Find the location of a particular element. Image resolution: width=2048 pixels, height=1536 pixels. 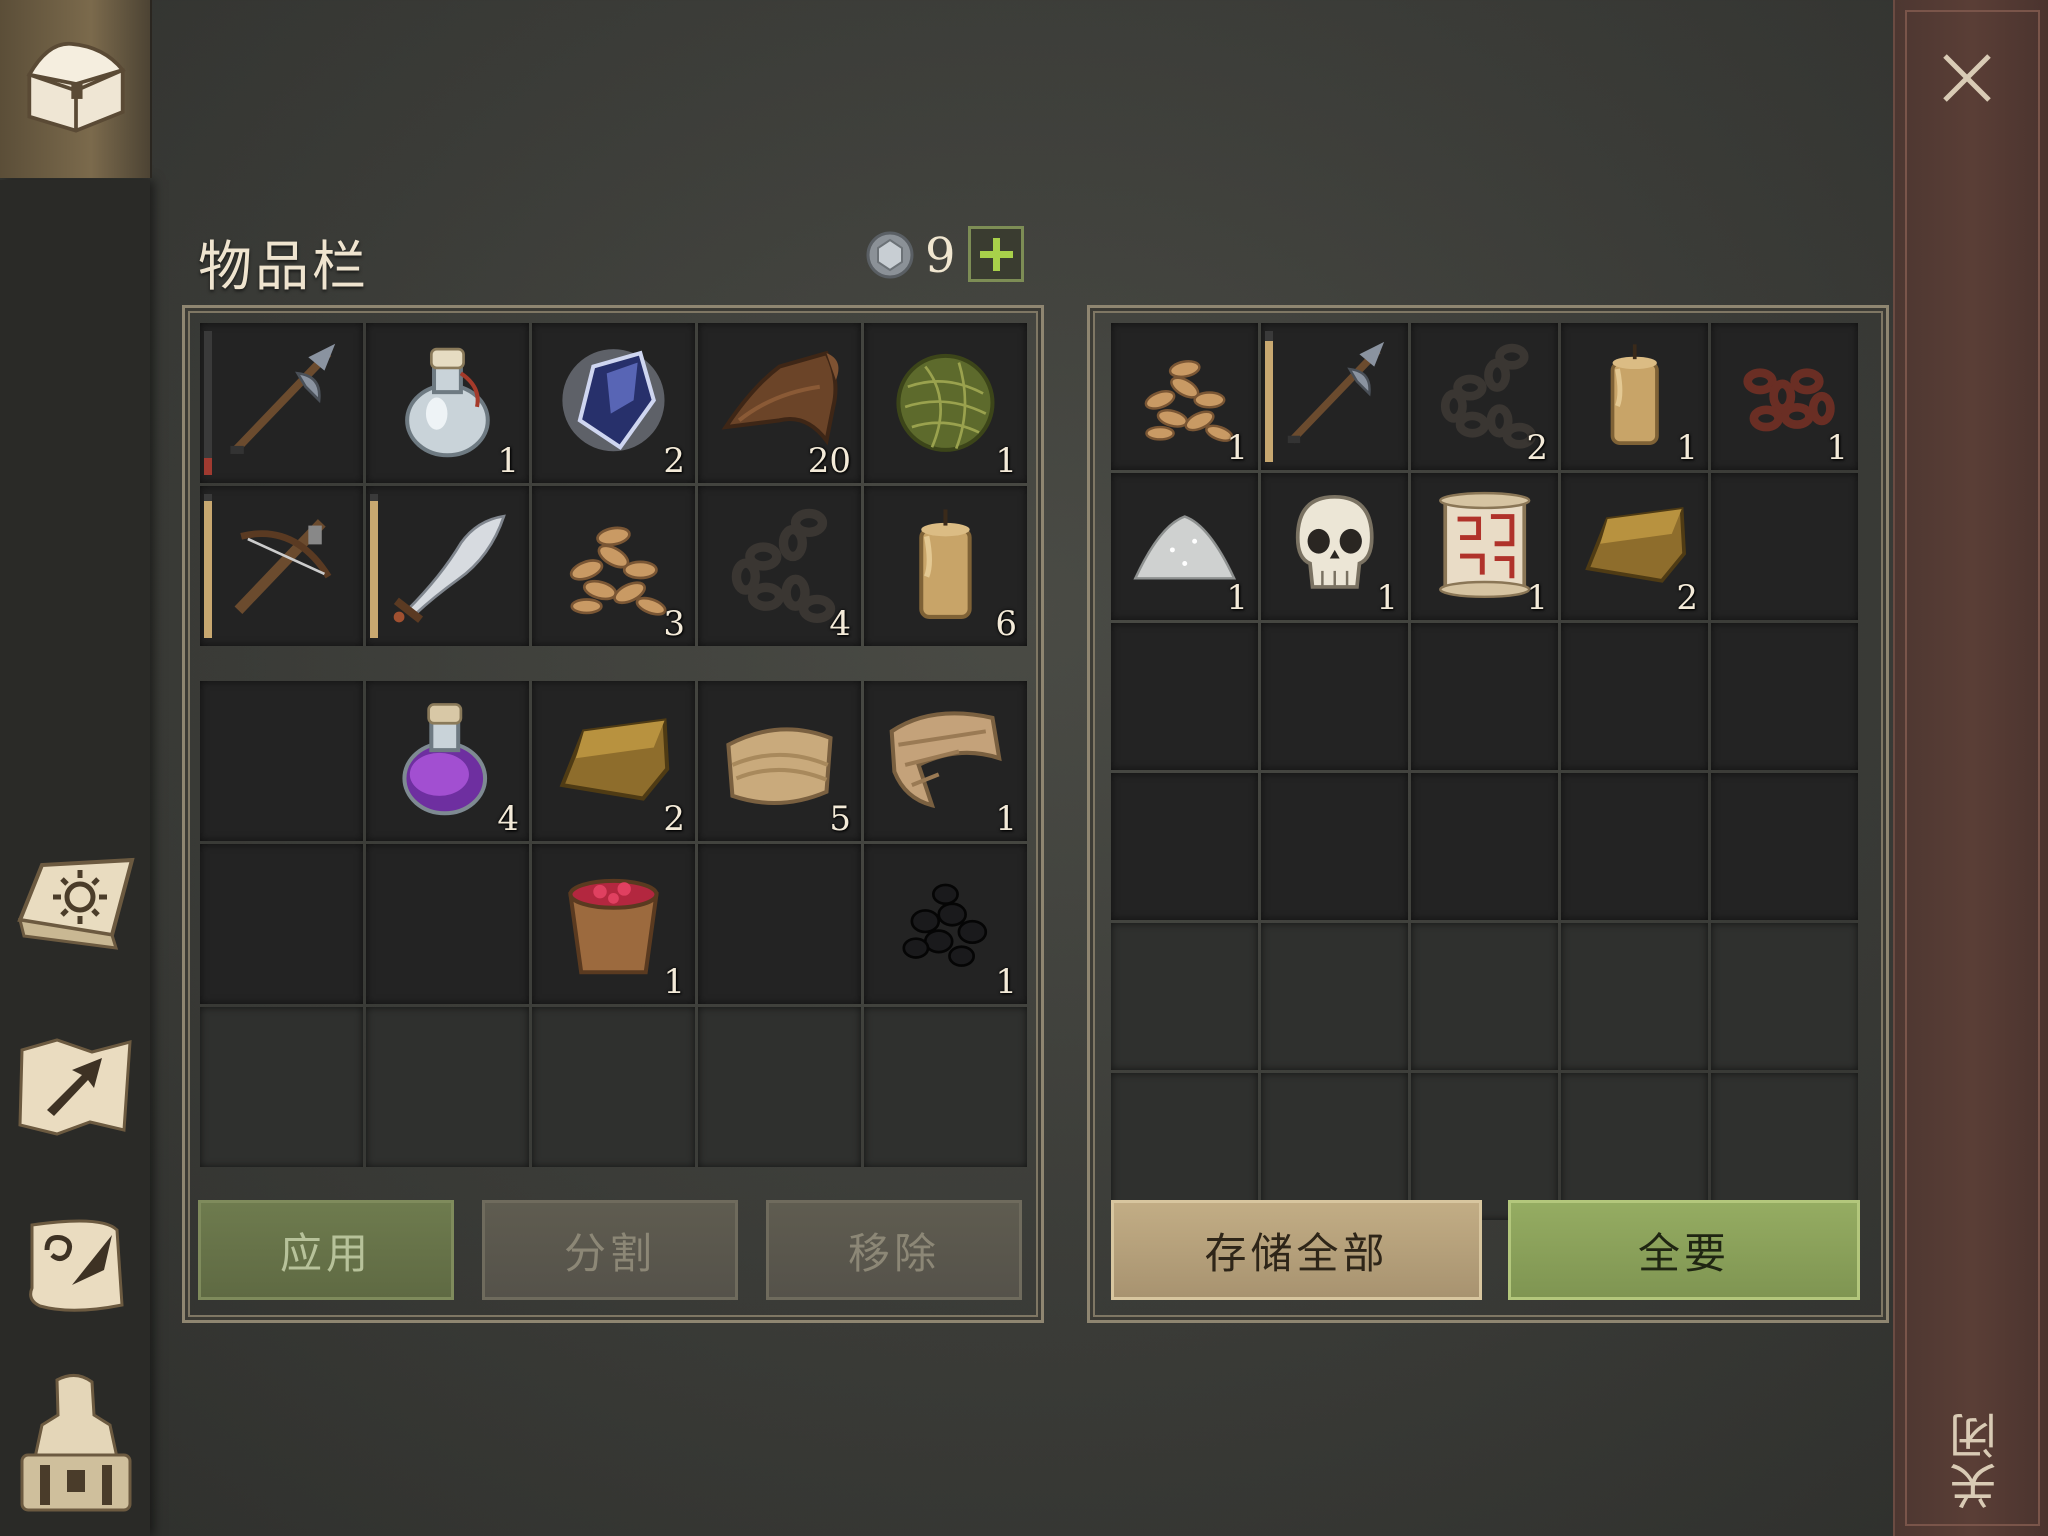

slot-crossbow is located at coordinates (281, 566).